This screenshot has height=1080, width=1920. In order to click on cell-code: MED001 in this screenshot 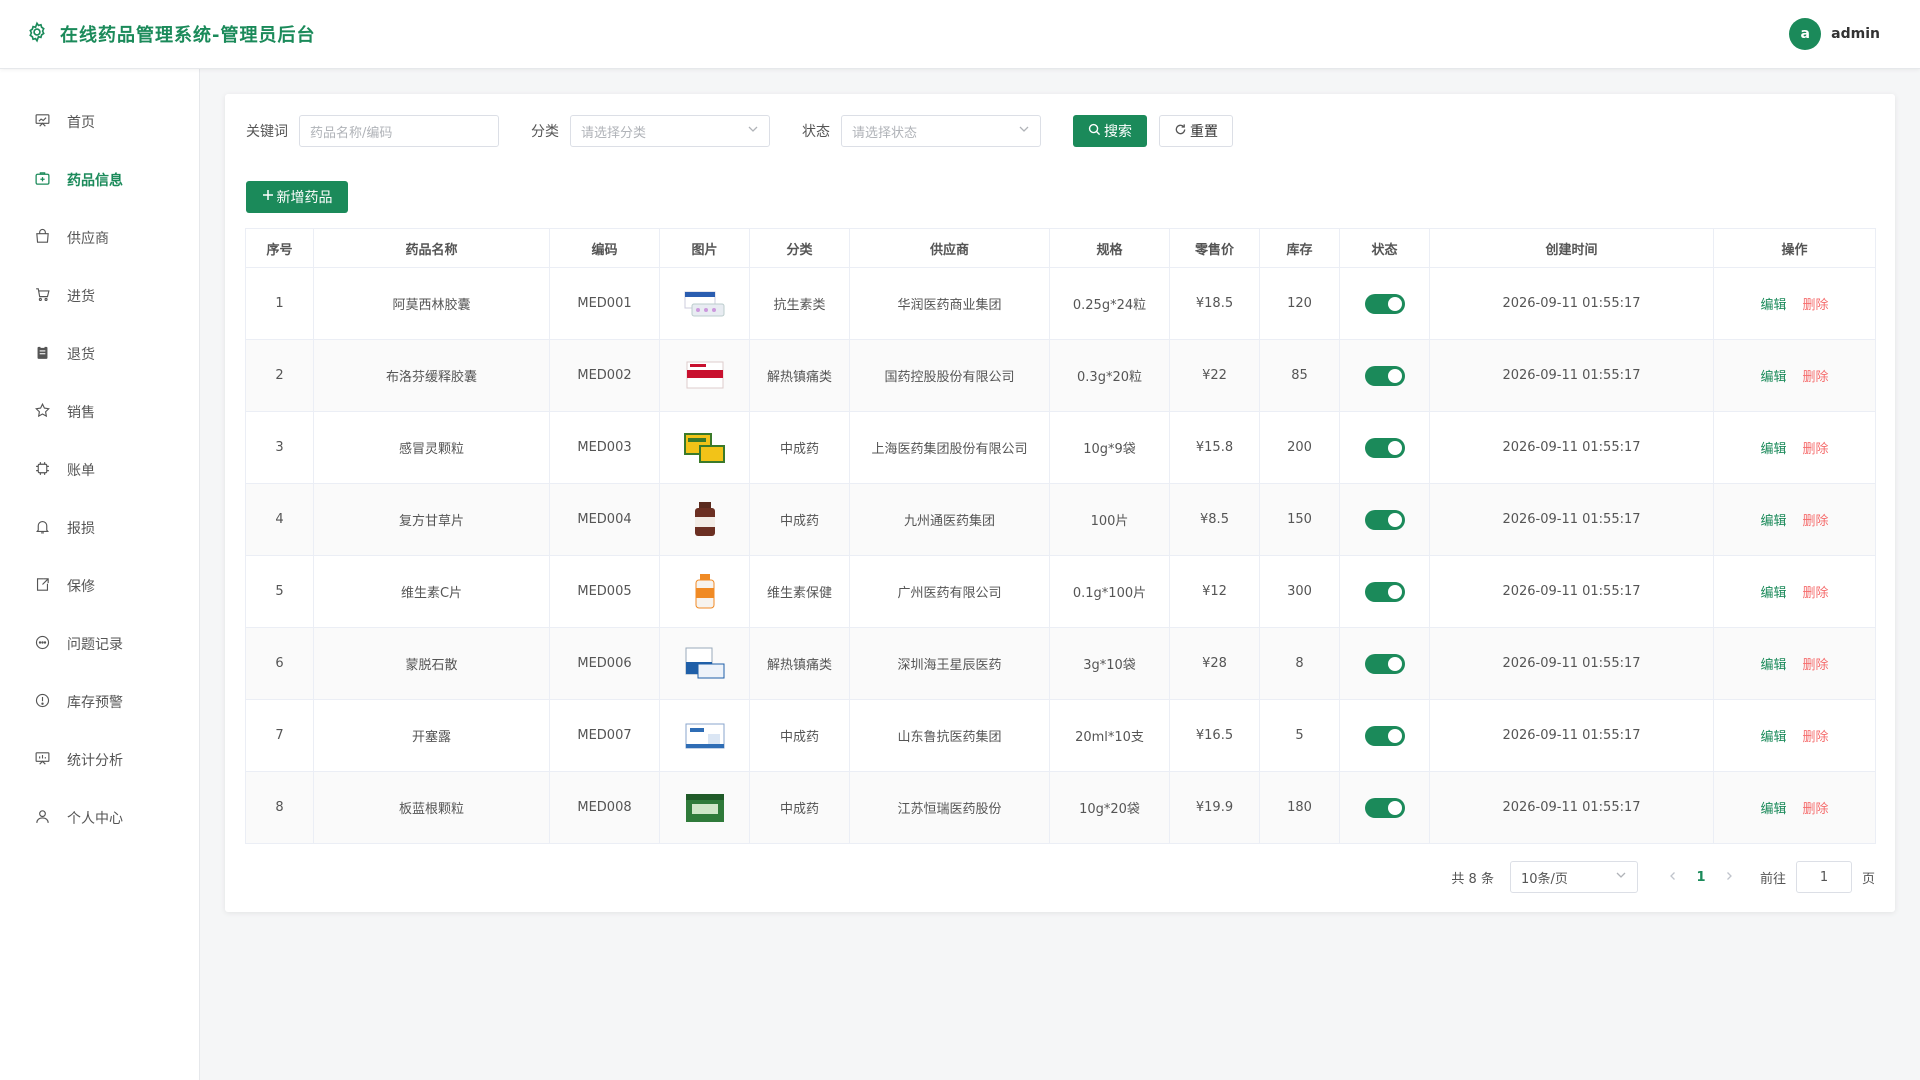, I will do `click(604, 303)`.